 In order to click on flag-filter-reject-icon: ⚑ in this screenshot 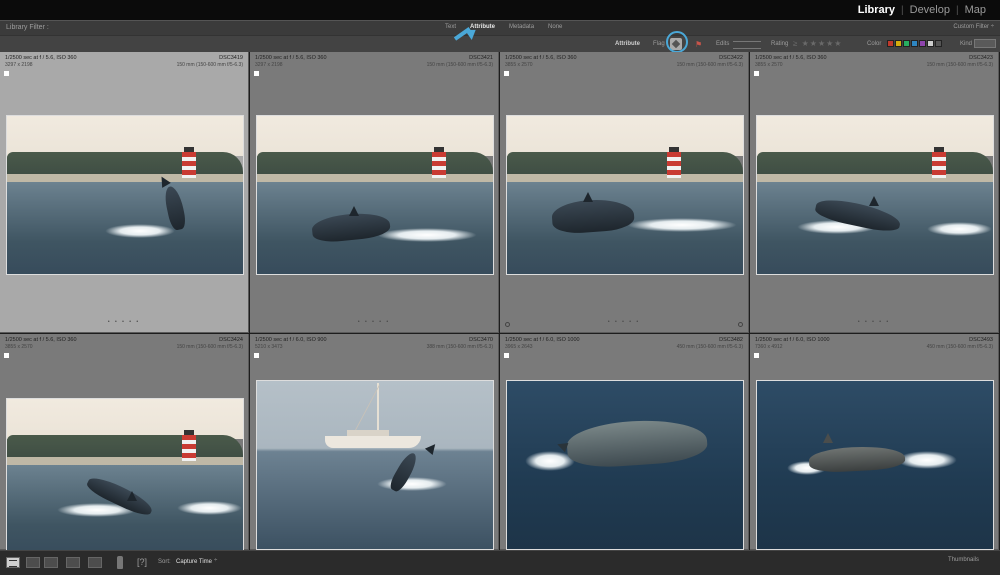, I will do `click(698, 44)`.